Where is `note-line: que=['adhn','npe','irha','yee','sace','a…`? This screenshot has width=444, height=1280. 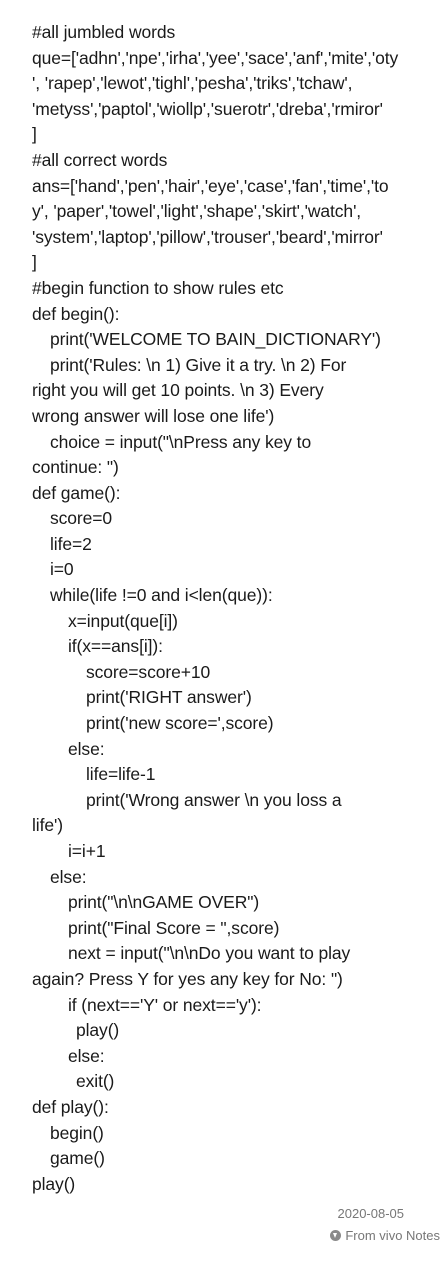 note-line: que=['adhn','npe','irha','yee','sace','a… is located at coordinates (215, 57).